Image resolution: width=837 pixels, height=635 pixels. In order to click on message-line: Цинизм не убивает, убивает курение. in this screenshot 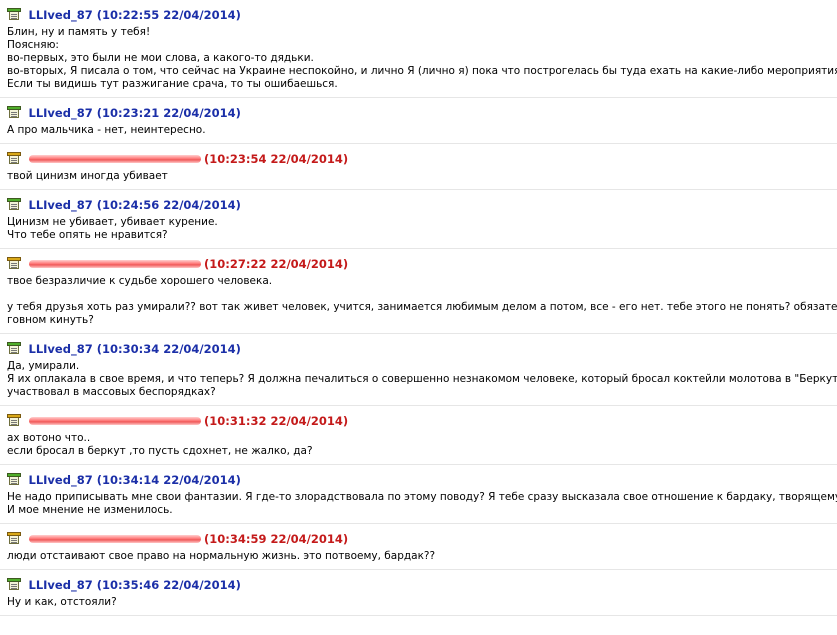, I will do `click(112, 222)`.